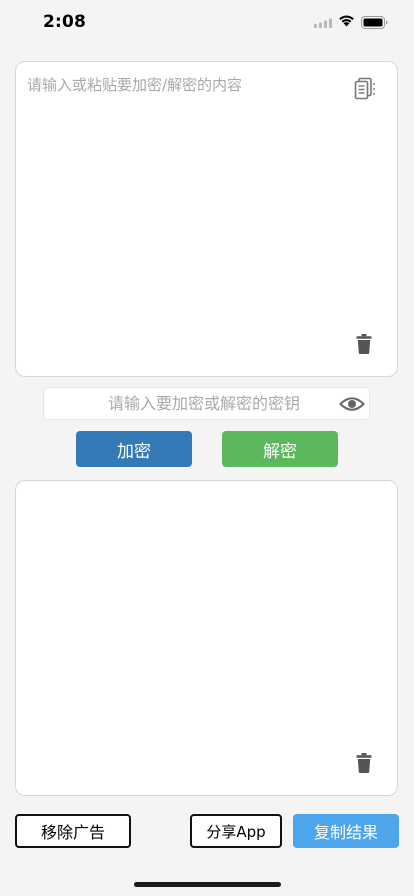  I want to click on wifi-icon, so click(346, 21).